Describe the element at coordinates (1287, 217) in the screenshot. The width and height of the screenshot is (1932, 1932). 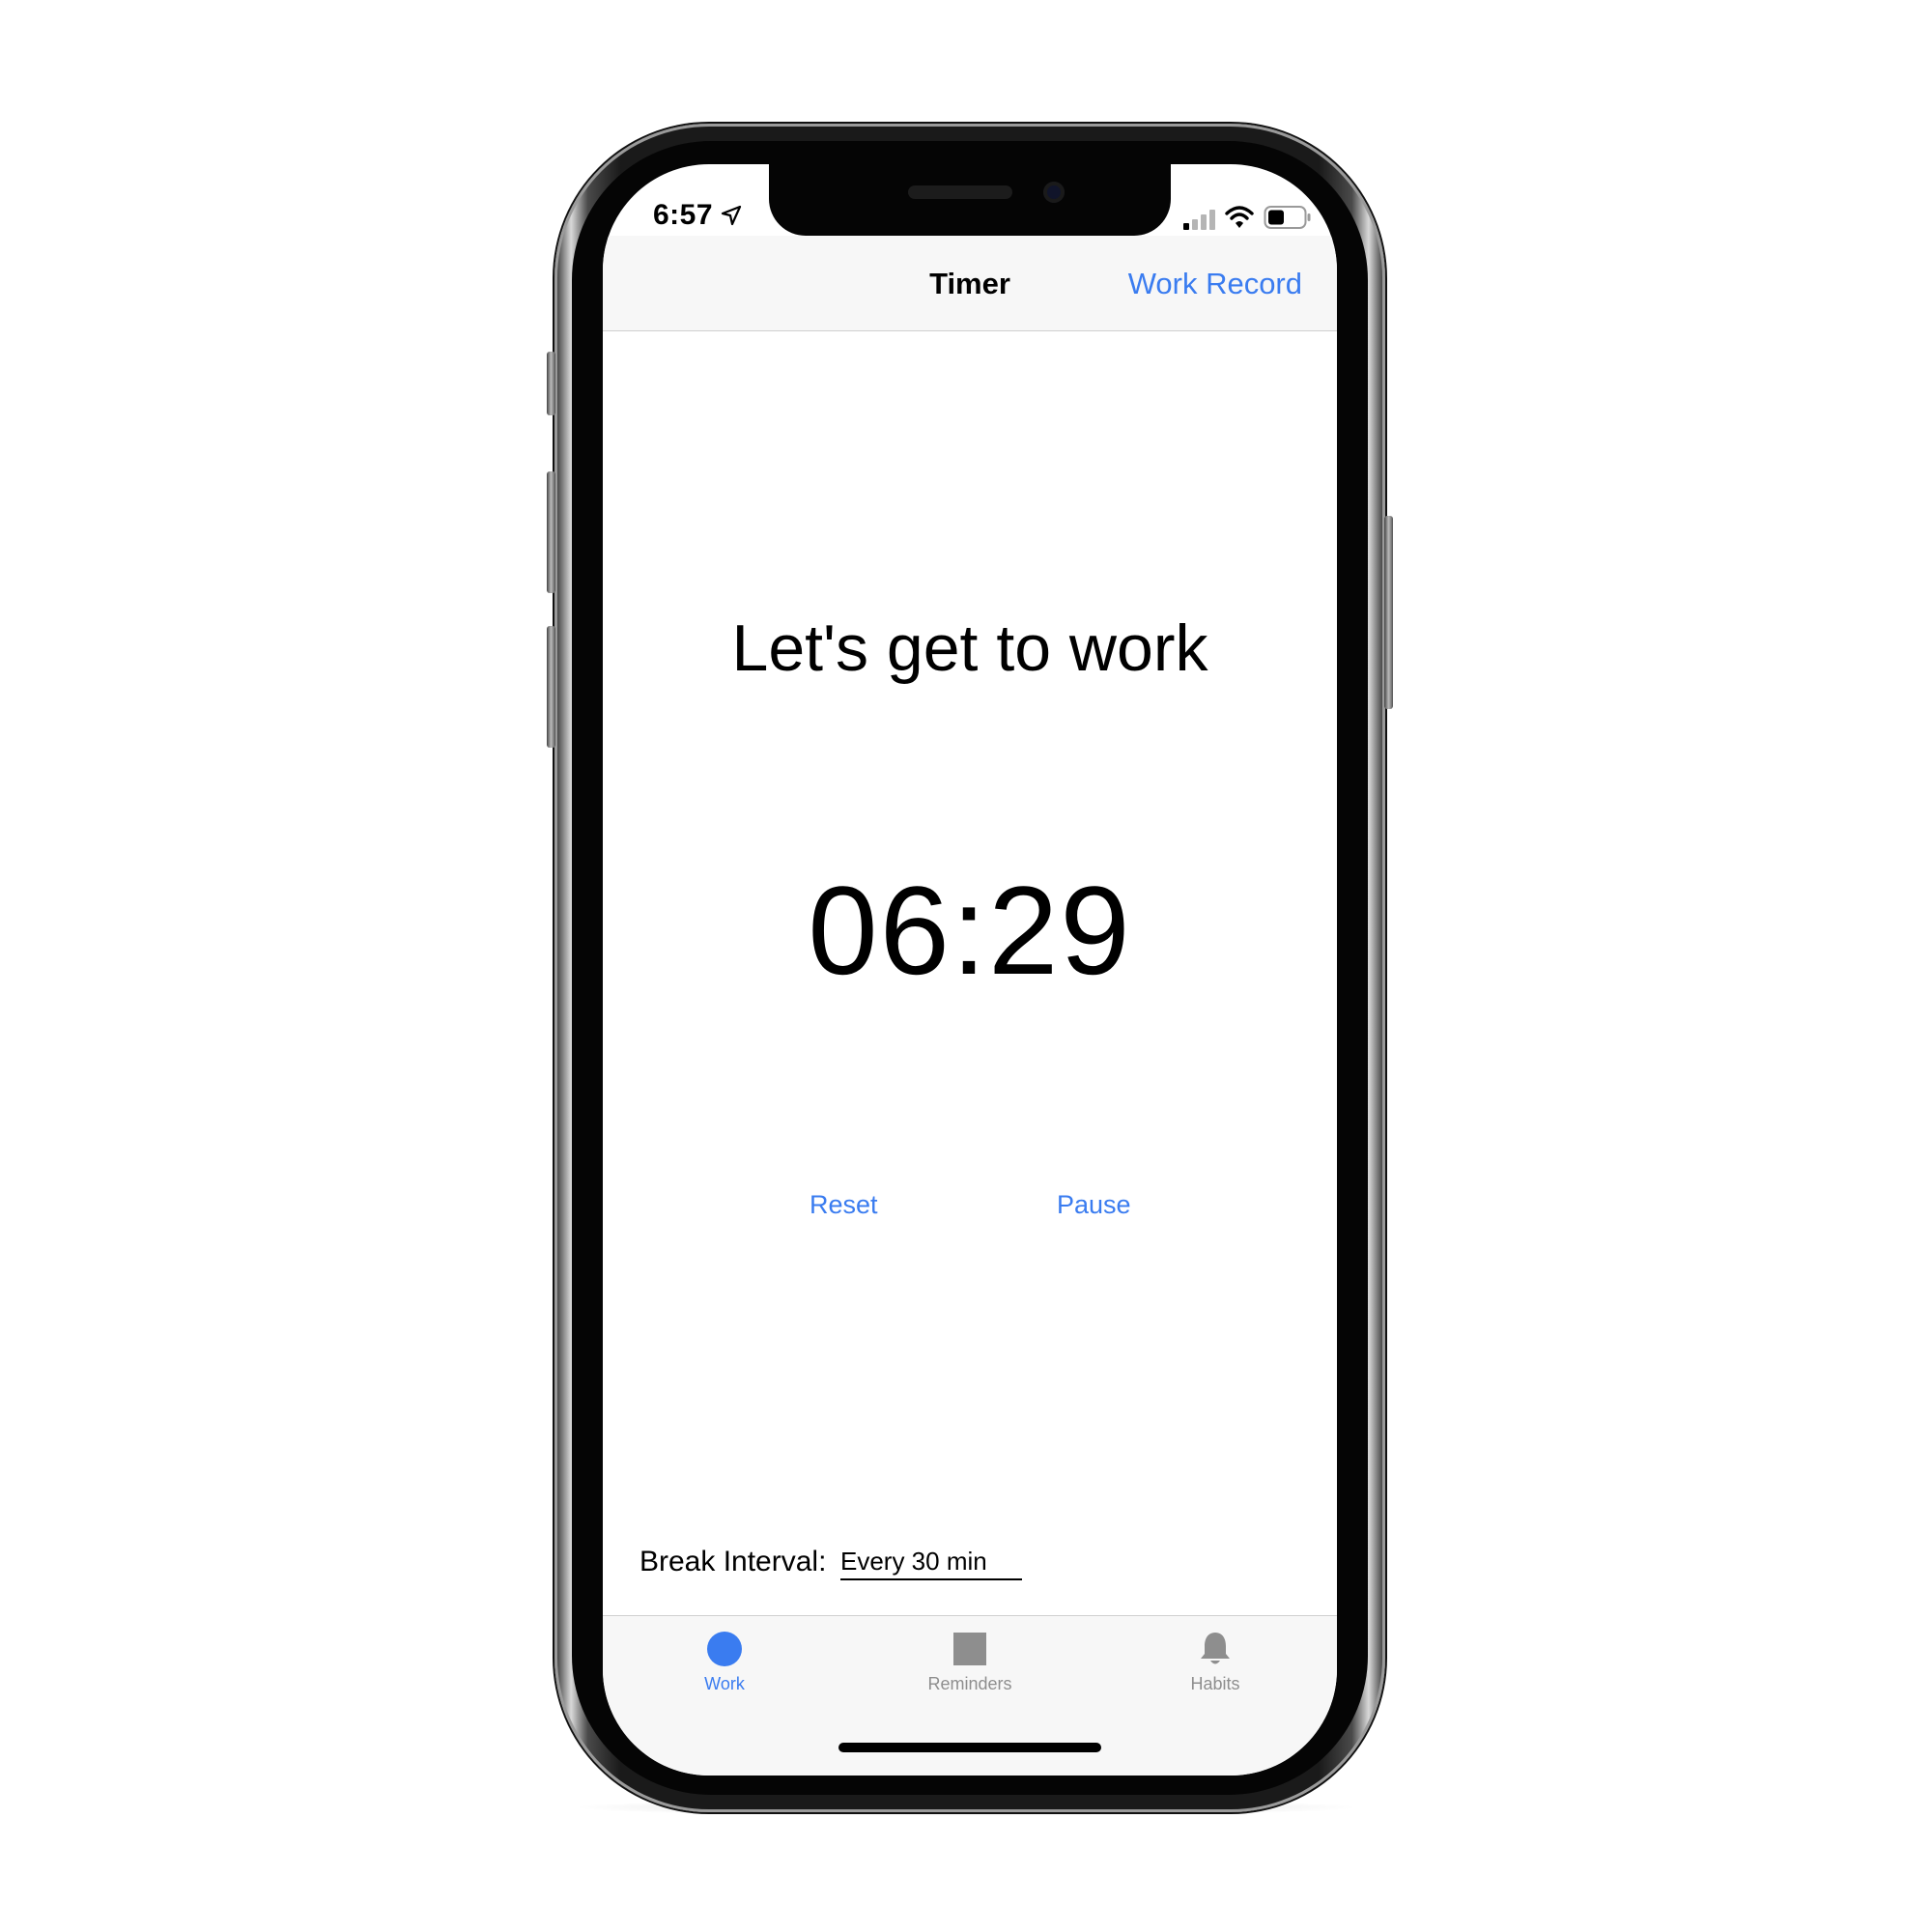
I see `battery-icon` at that location.